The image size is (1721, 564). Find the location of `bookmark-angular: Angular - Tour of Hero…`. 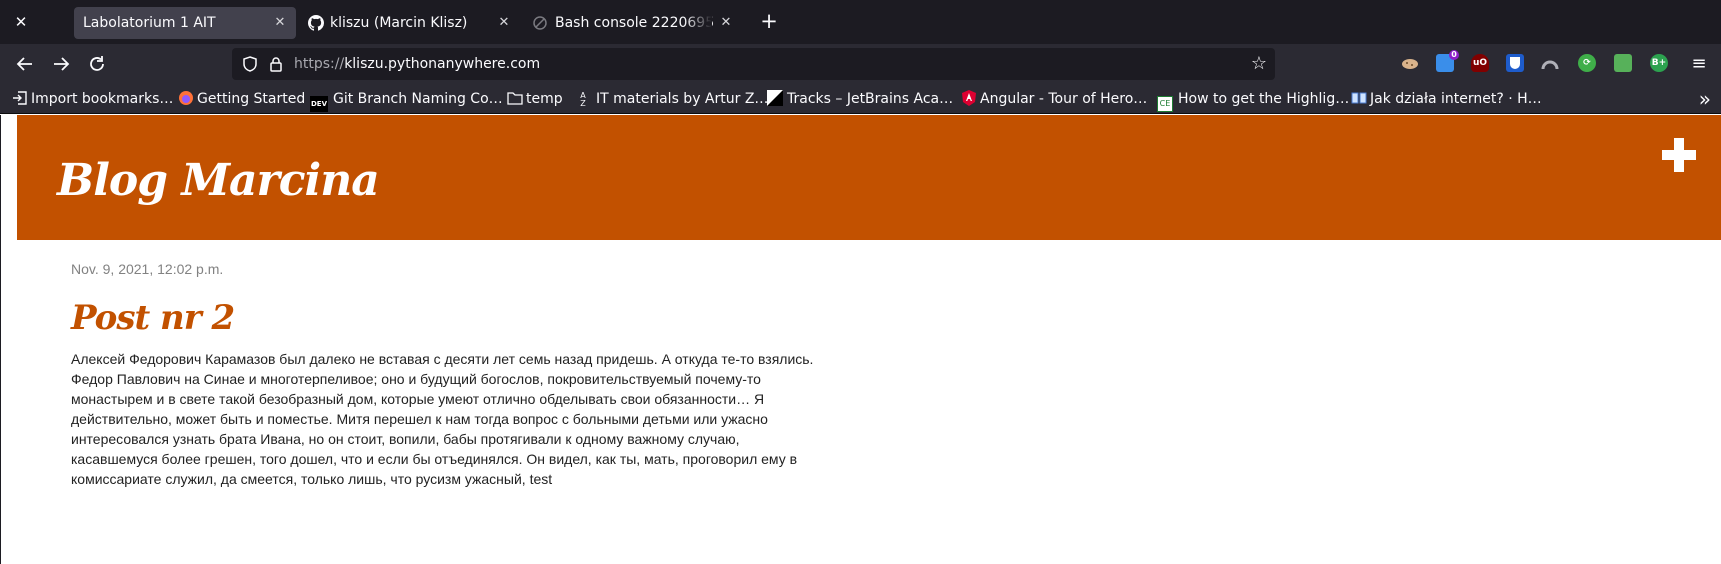

bookmark-angular: Angular - Tour of Hero… is located at coordinates (1054, 99).